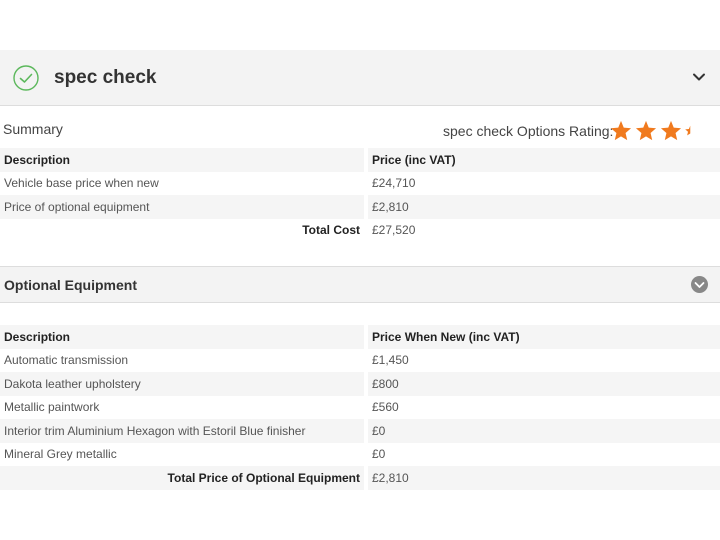 The height and width of the screenshot is (540, 720). I want to click on table-row: Metallic paintwork £560, so click(360, 407).